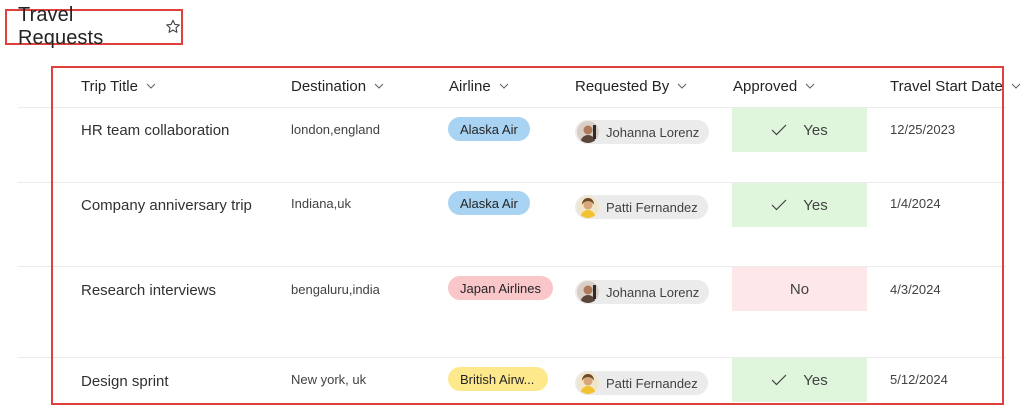 This screenshot has width=1024, height=418. I want to click on list-title-highlight: Travel Requests, so click(94, 26).